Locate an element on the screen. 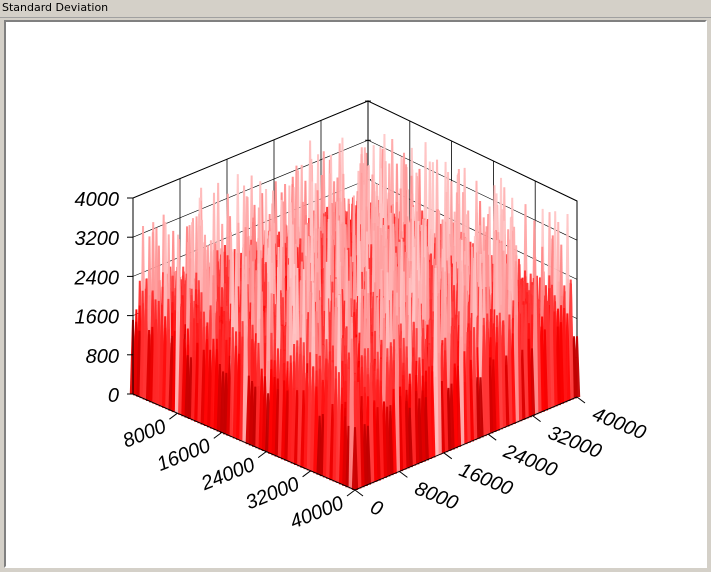  y-tick-label: 8000 is located at coordinates (437, 496).